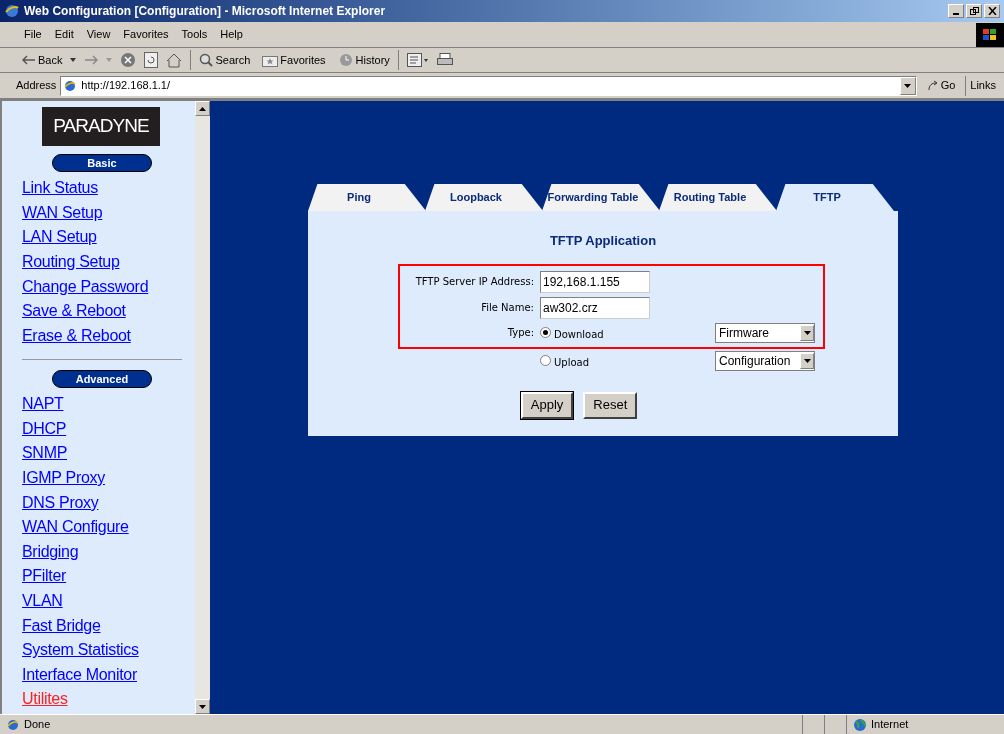 This screenshot has width=1004, height=734. I want to click on dropdown: Firmware, so click(765, 332).